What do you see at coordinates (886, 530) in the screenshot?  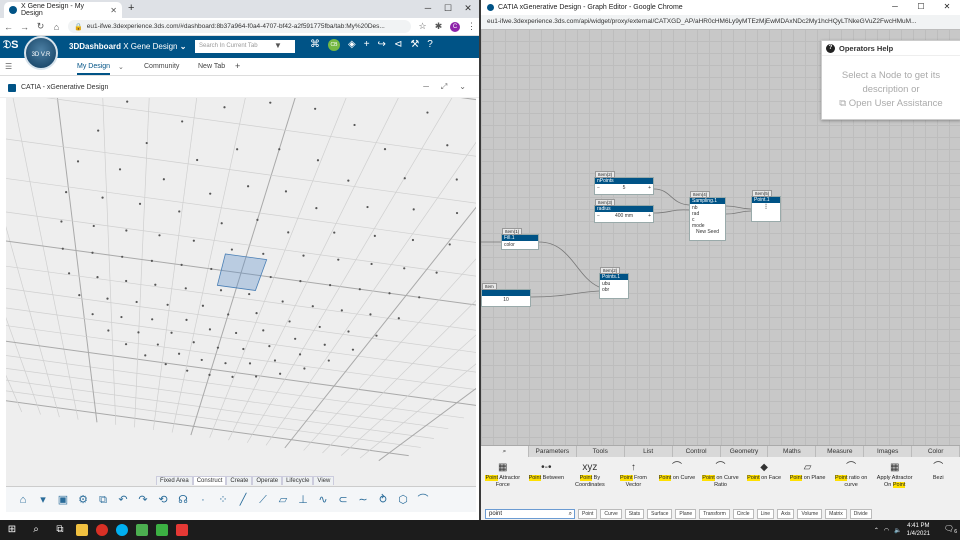 I see `wifi-icon: ◠` at bounding box center [886, 530].